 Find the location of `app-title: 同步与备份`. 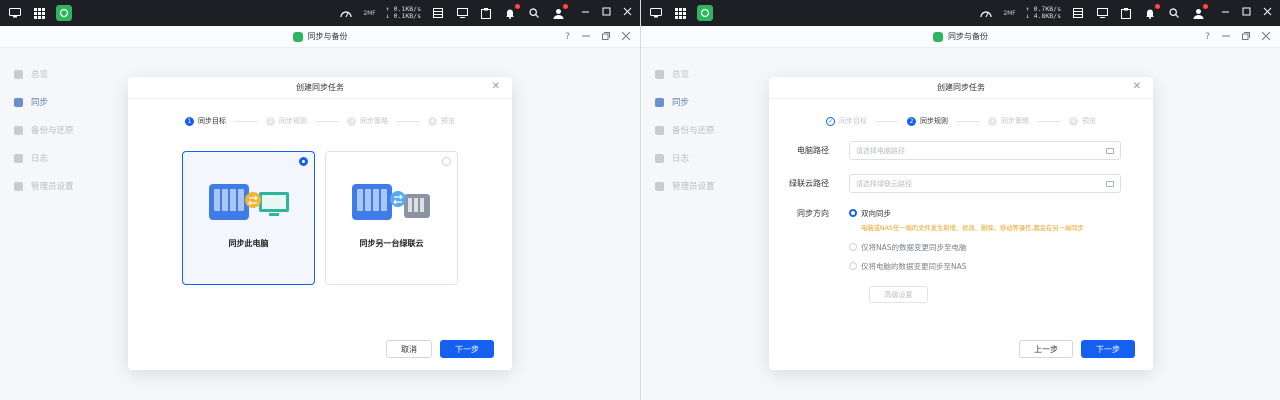

app-title: 同步与备份 is located at coordinates (968, 36).